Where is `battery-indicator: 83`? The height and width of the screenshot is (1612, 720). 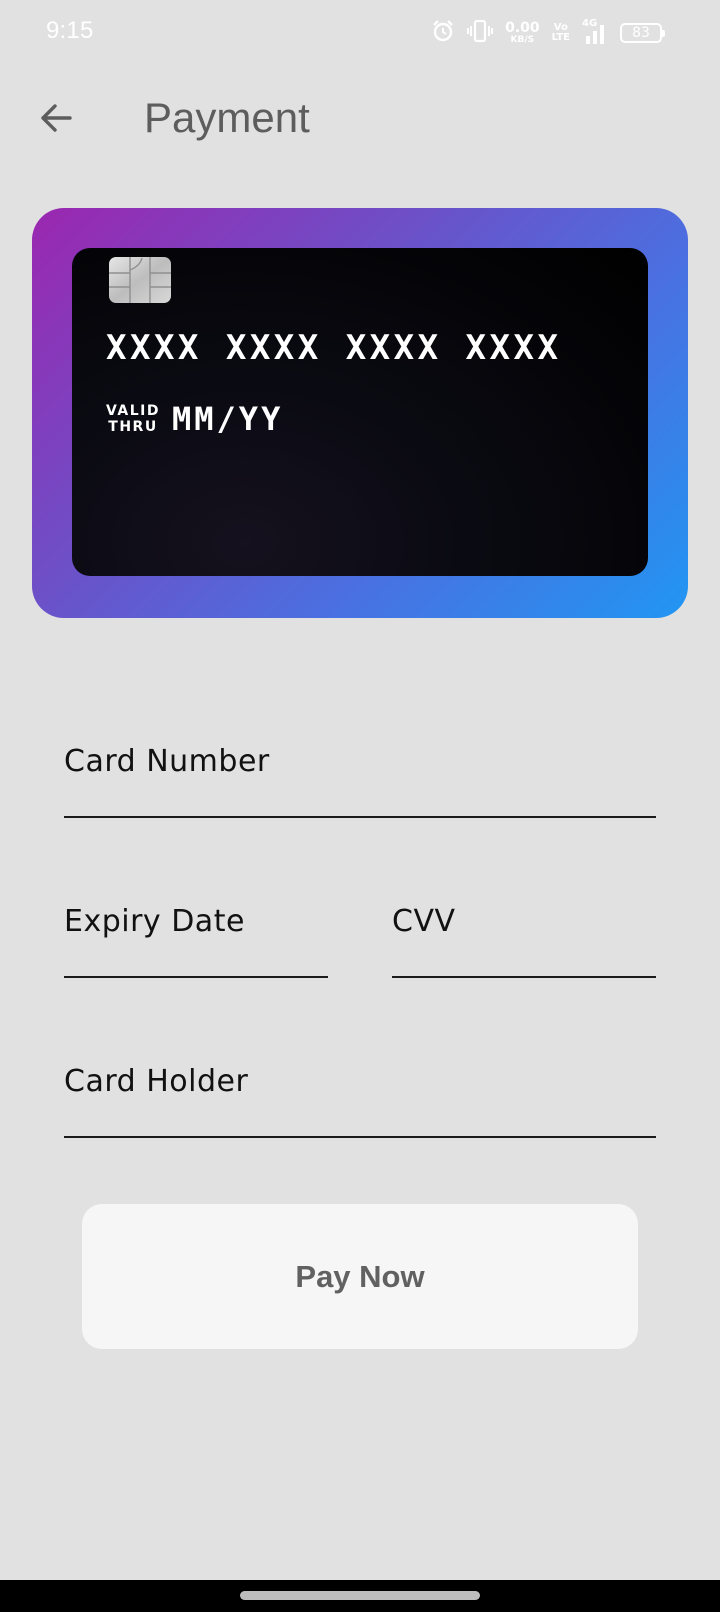
battery-indicator: 83 is located at coordinates (642, 33).